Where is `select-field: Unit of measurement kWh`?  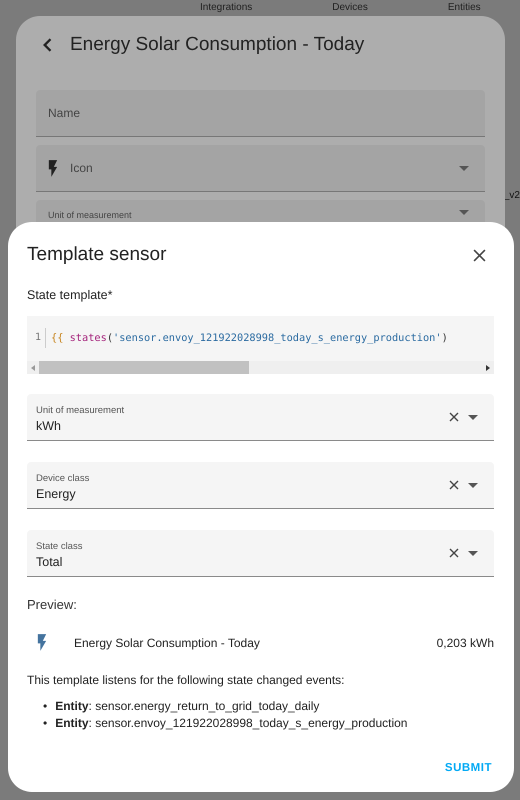
select-field: Unit of measurement kWh is located at coordinates (260, 417).